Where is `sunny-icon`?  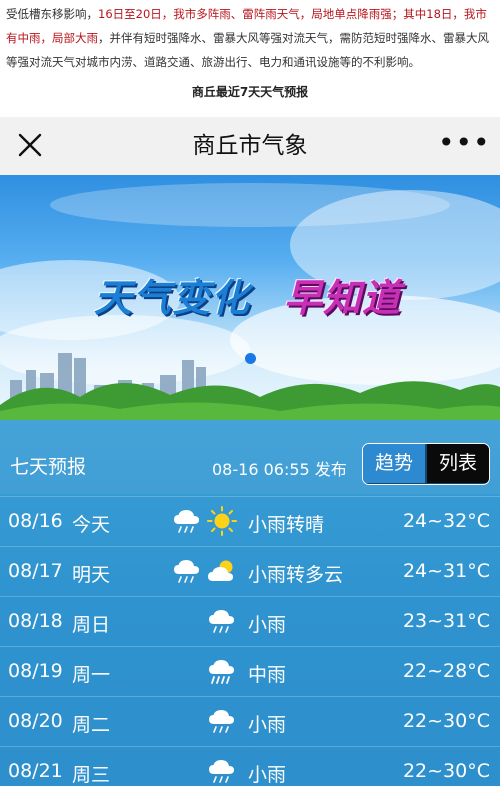 sunny-icon is located at coordinates (222, 521).